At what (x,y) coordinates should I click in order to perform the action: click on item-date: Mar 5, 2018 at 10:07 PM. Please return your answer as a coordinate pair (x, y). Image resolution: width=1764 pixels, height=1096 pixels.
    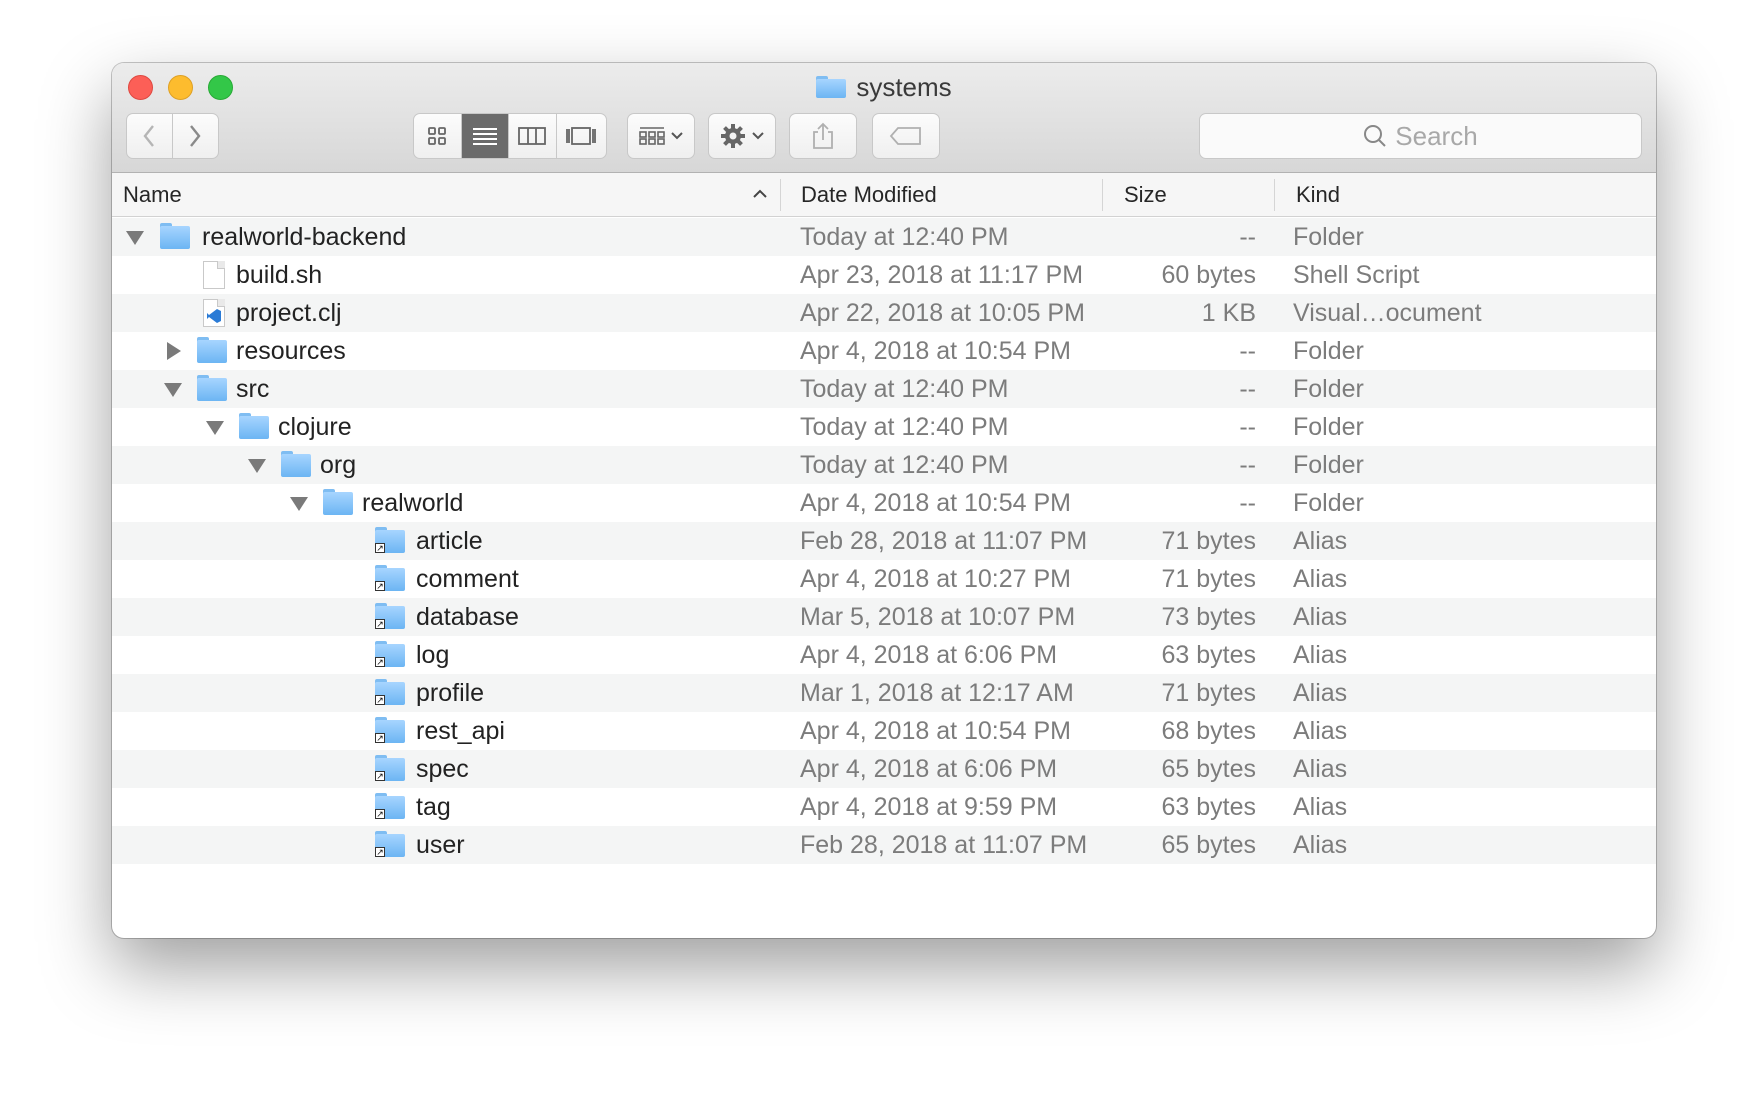
    Looking at the image, I should click on (938, 617).